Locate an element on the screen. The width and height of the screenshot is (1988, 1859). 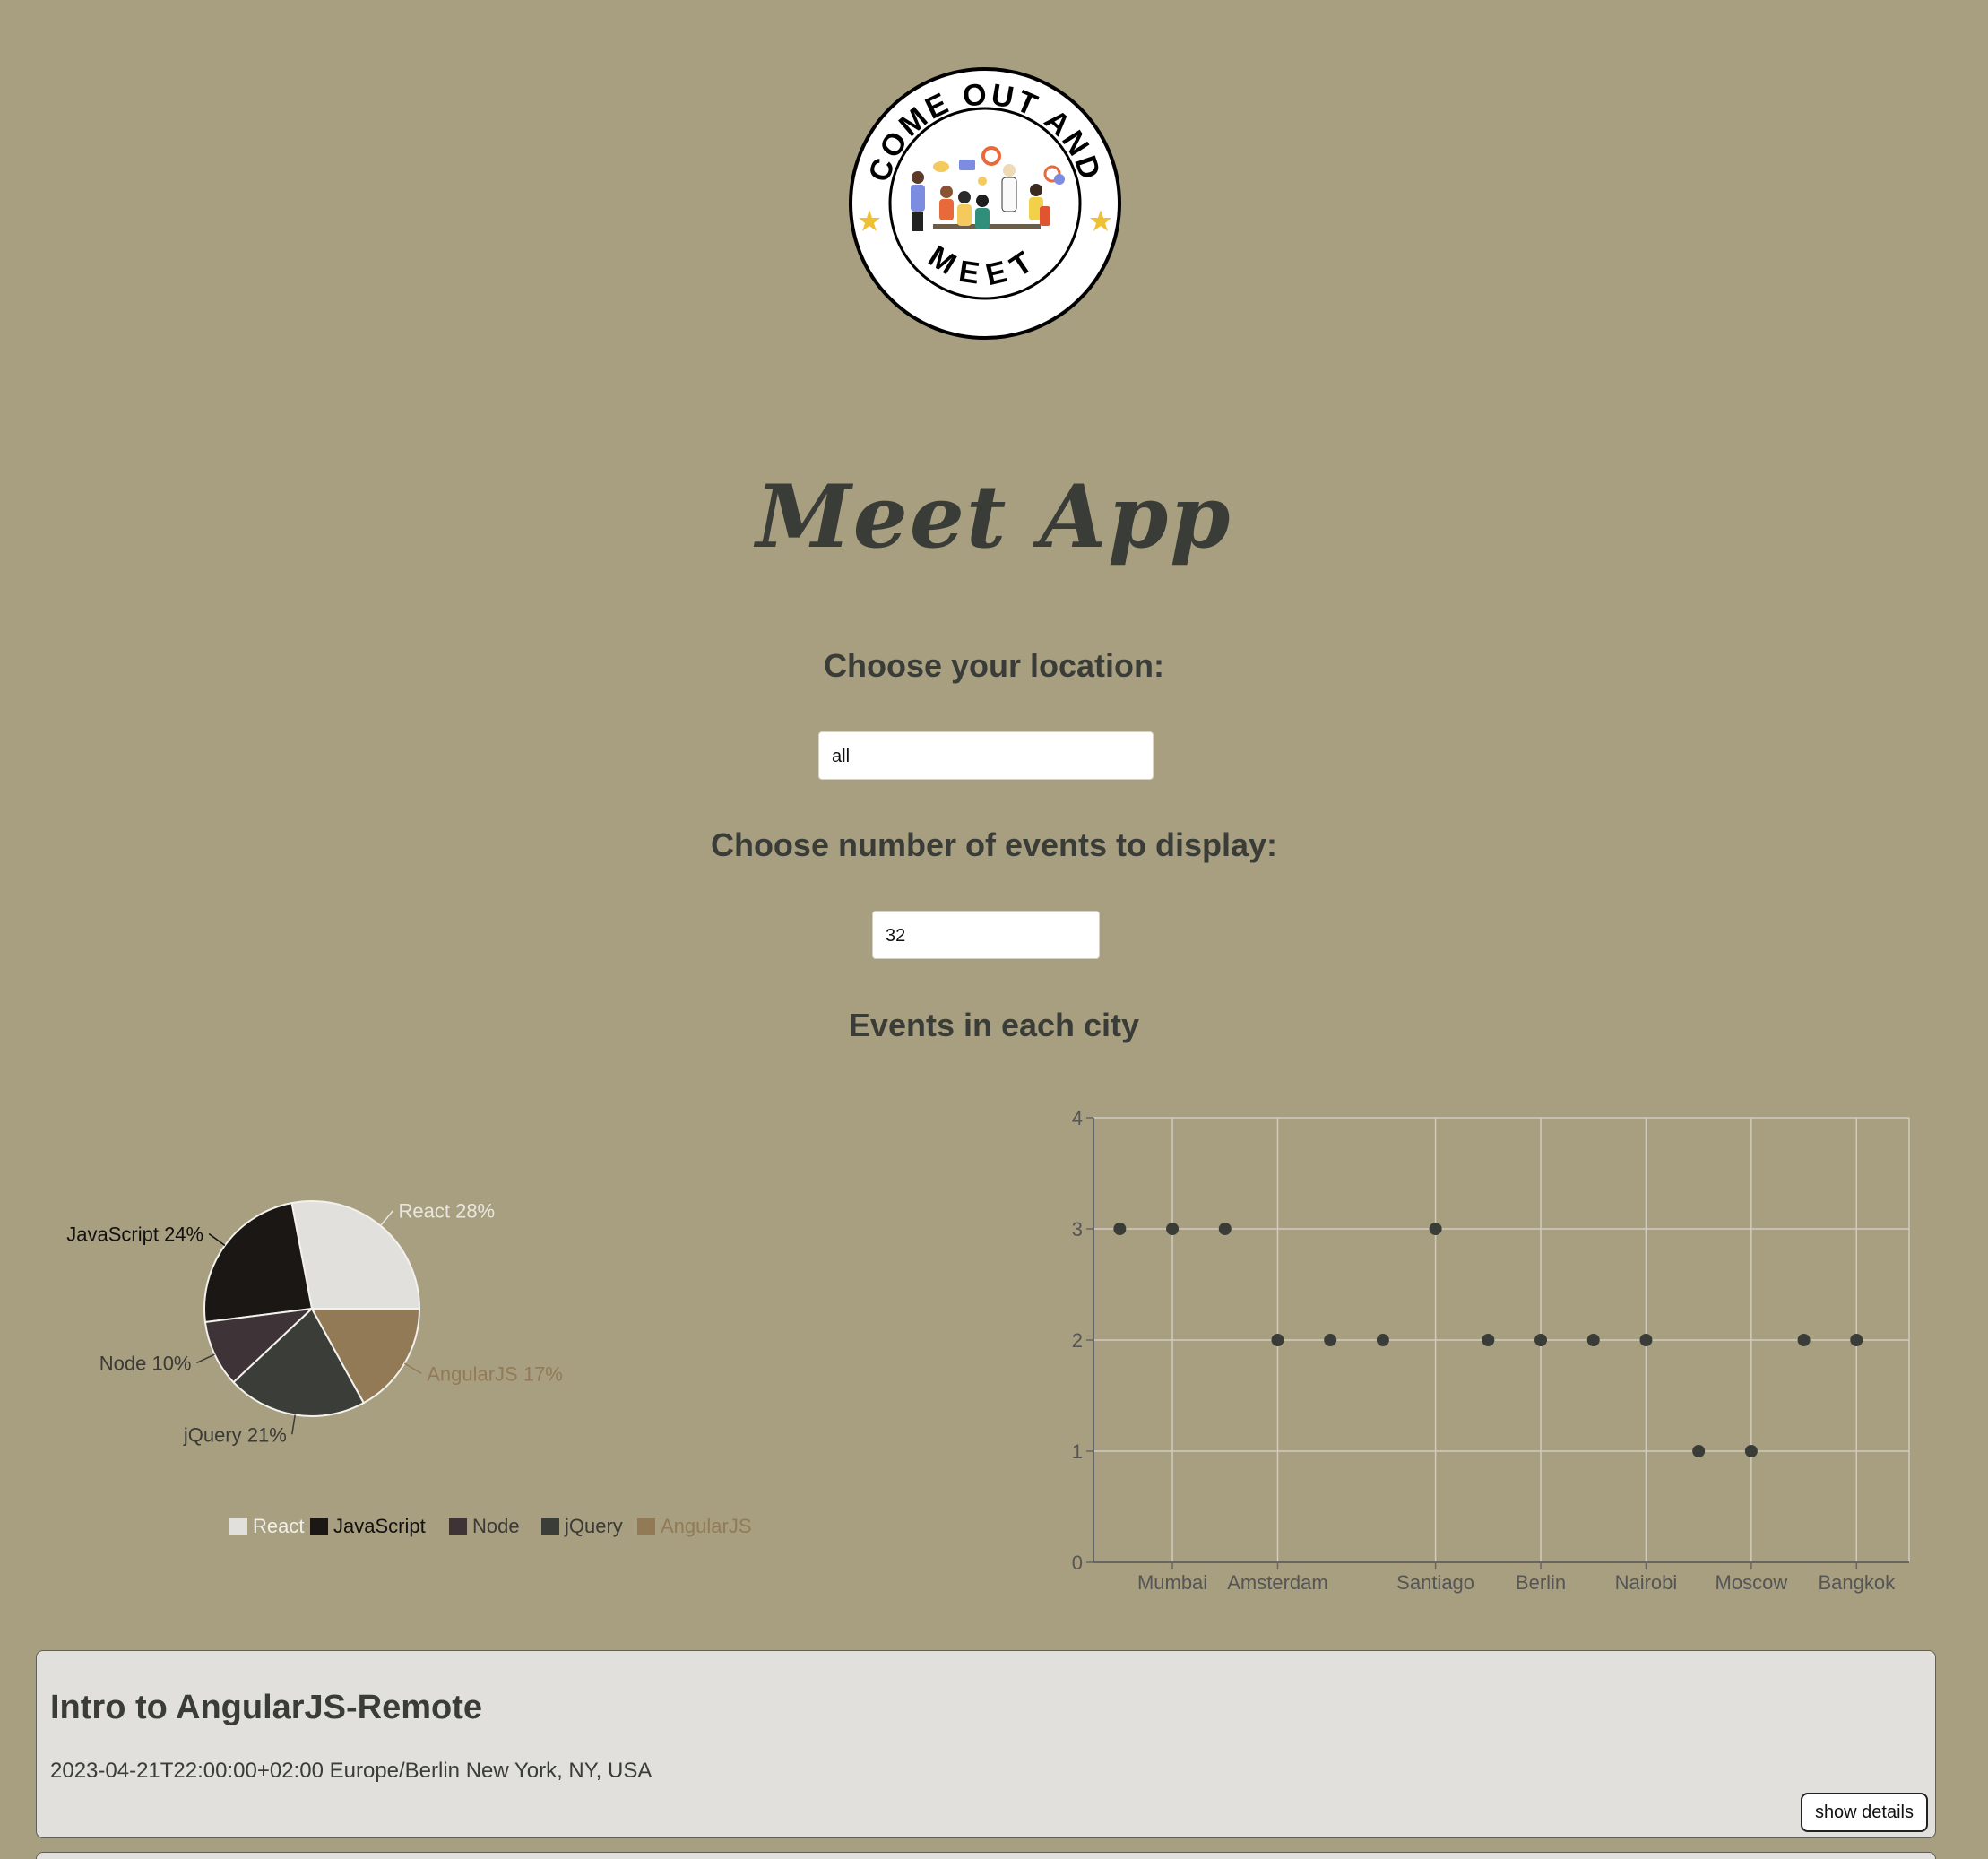
y-tick-label: 2 is located at coordinates (1077, 1340).